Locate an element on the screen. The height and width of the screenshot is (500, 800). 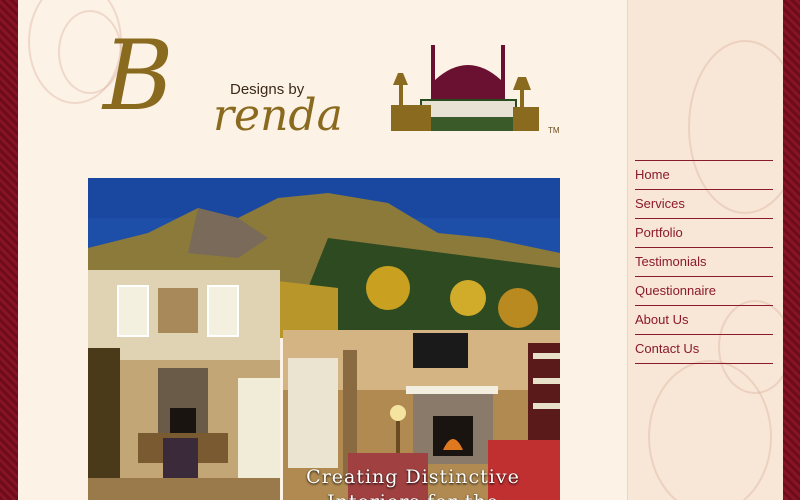
logo-name: renda is located at coordinates (278, 115).